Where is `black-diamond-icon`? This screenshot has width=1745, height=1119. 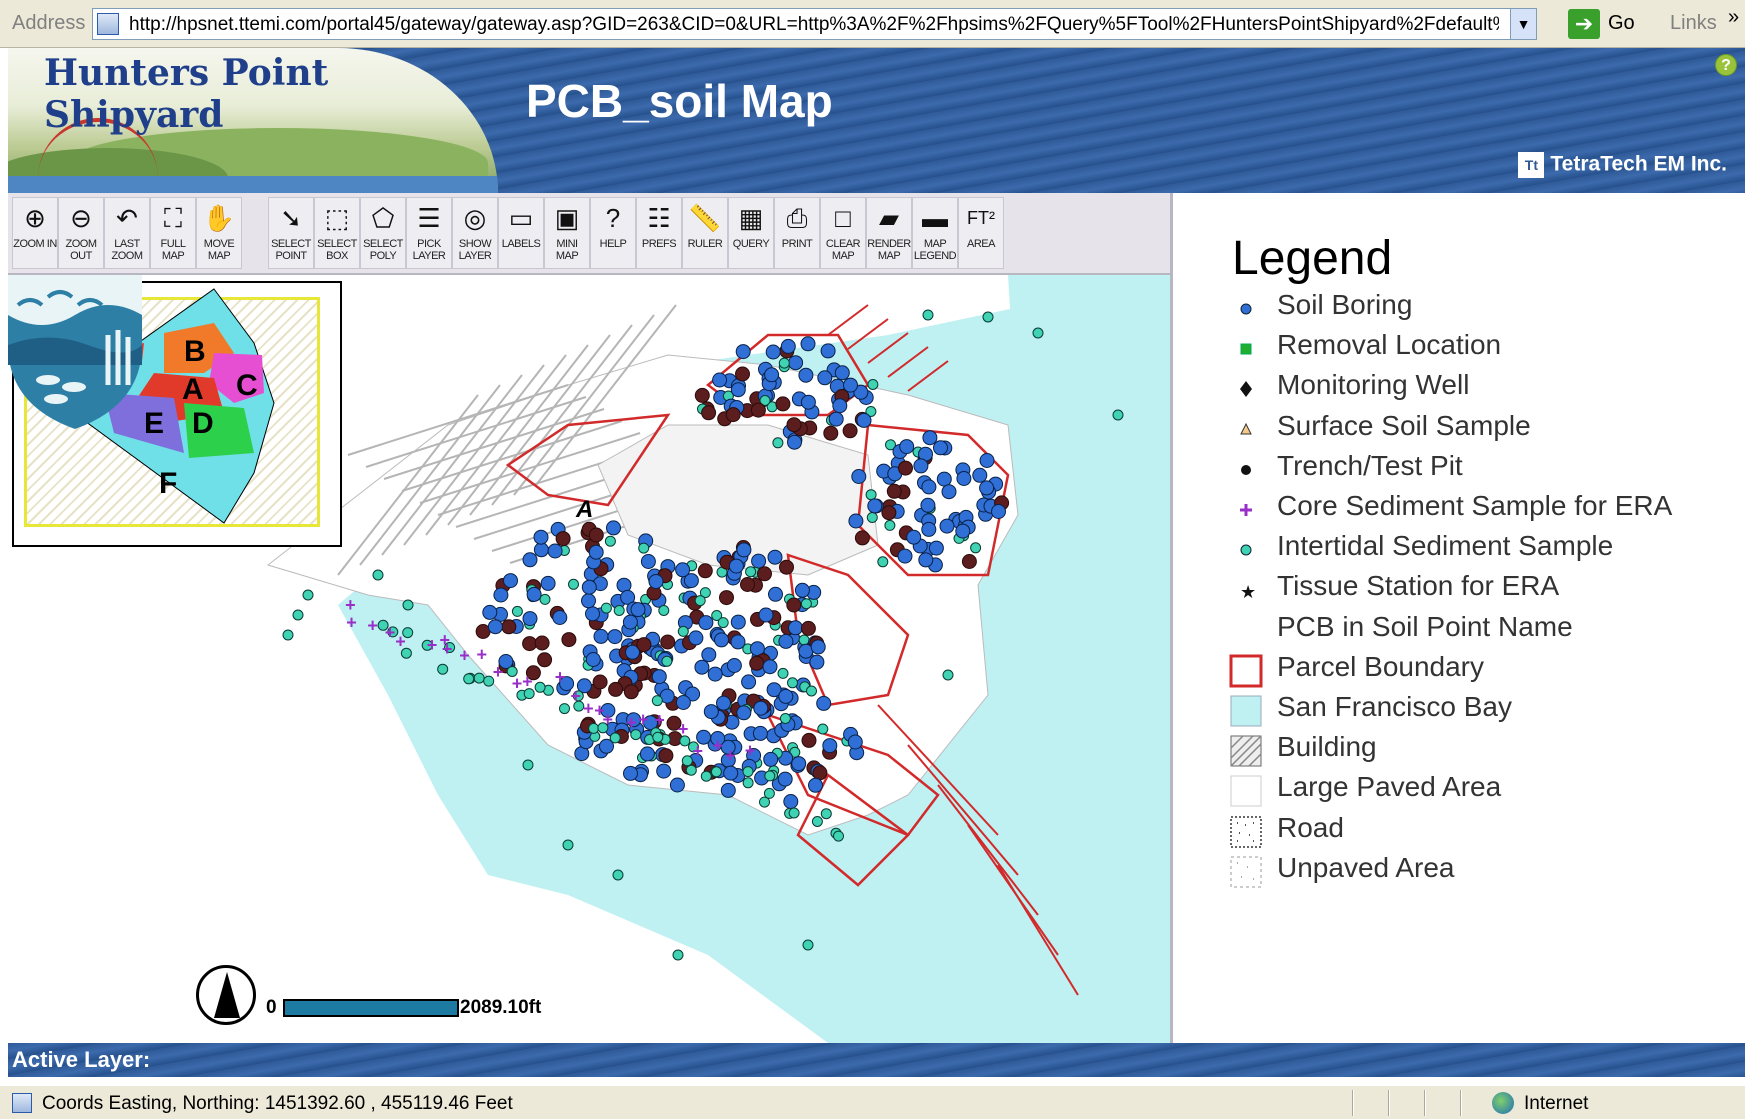
black-diamond-icon is located at coordinates (1246, 389).